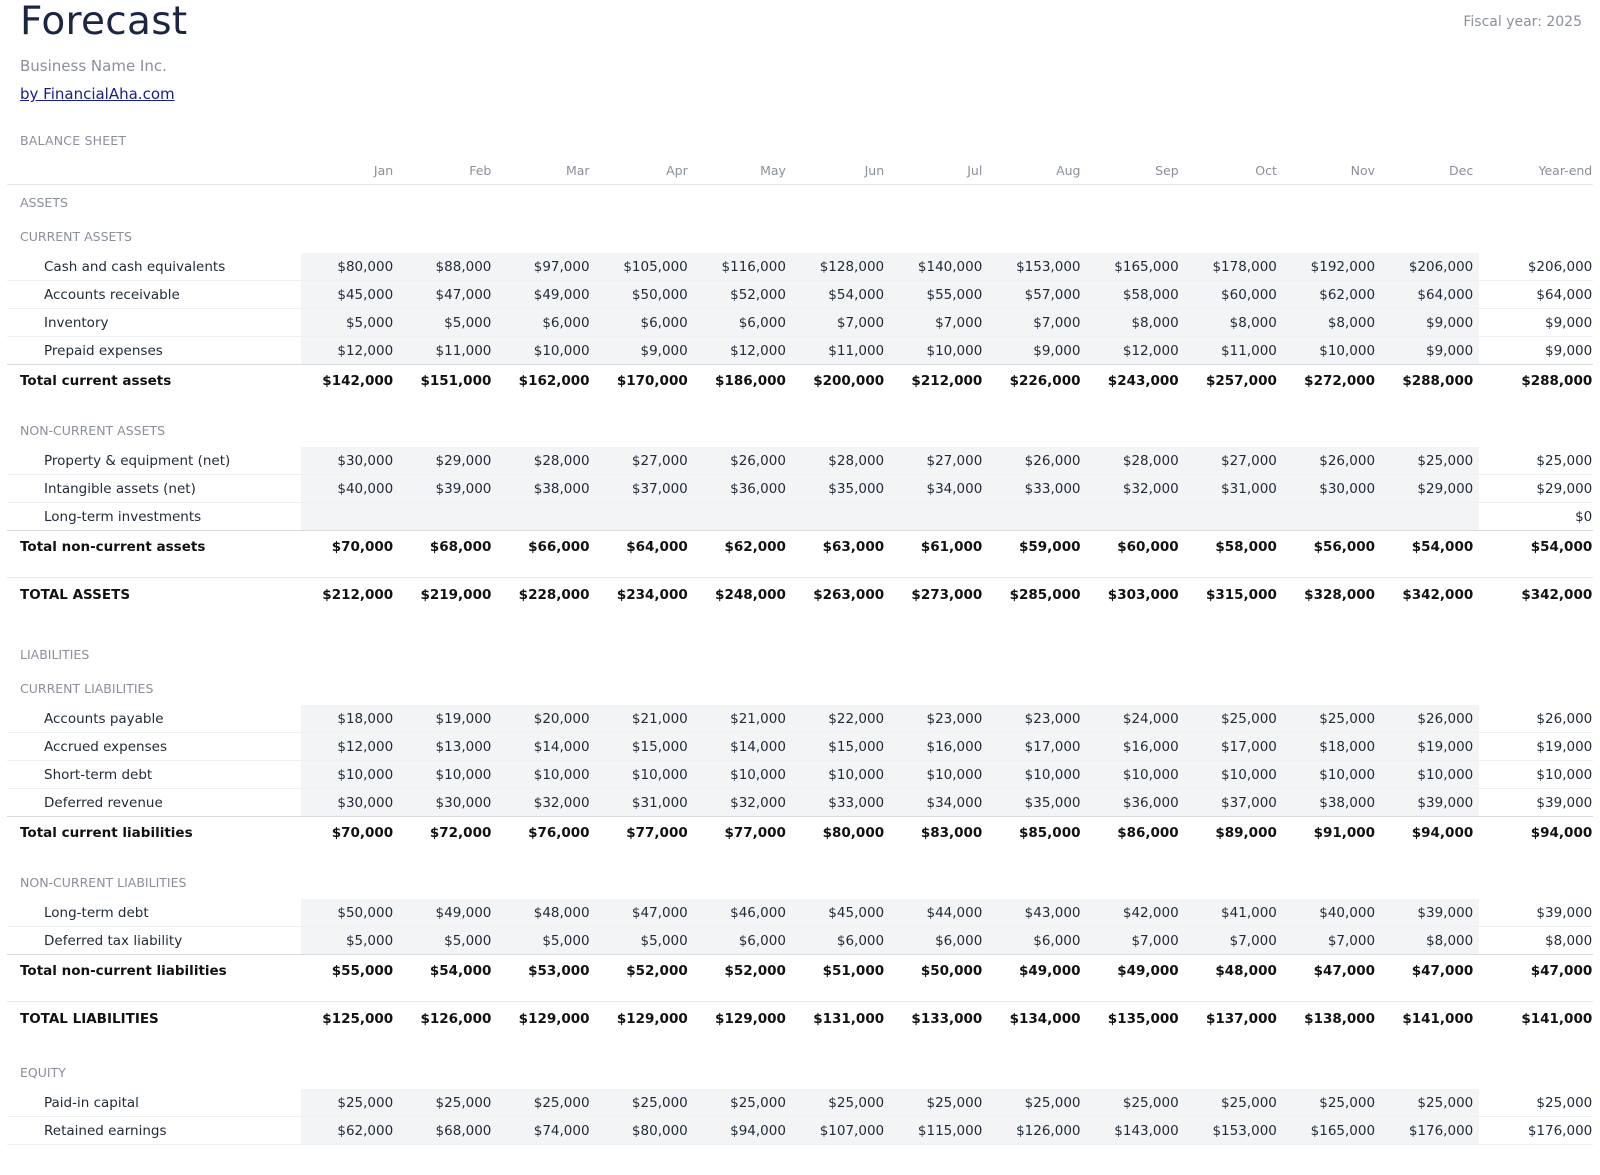 The height and width of the screenshot is (1175, 1600). What do you see at coordinates (644, 351) in the screenshot?
I see `value-cell-apr: $9,000` at bounding box center [644, 351].